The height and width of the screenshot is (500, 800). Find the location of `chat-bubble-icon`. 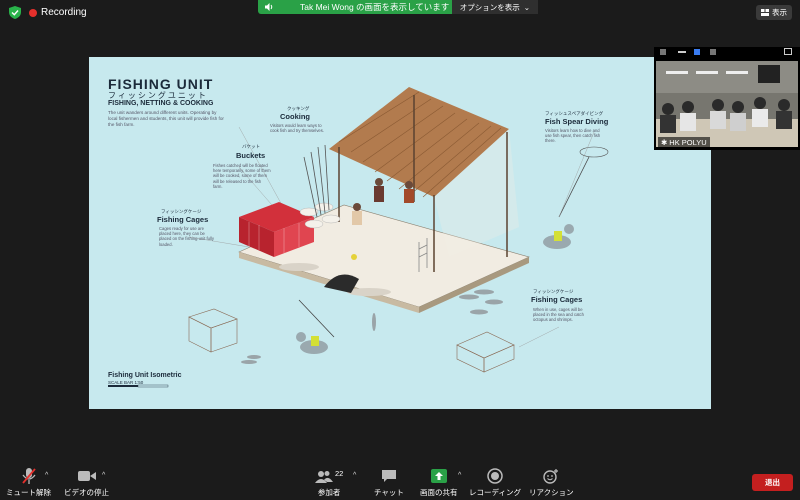

chat-bubble-icon is located at coordinates (388, 476).